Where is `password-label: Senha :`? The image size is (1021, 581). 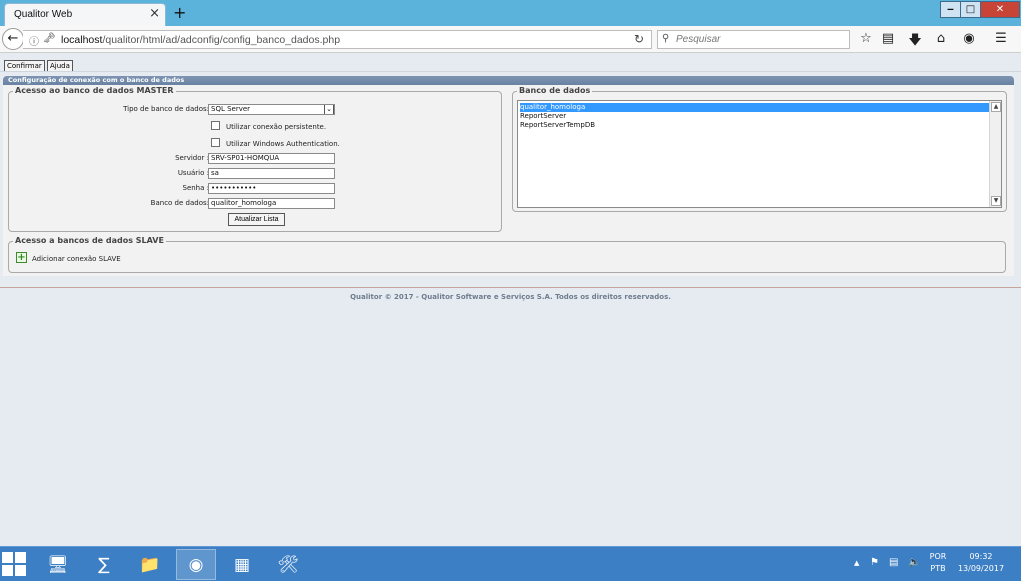
password-label: Senha : is located at coordinates (196, 188).